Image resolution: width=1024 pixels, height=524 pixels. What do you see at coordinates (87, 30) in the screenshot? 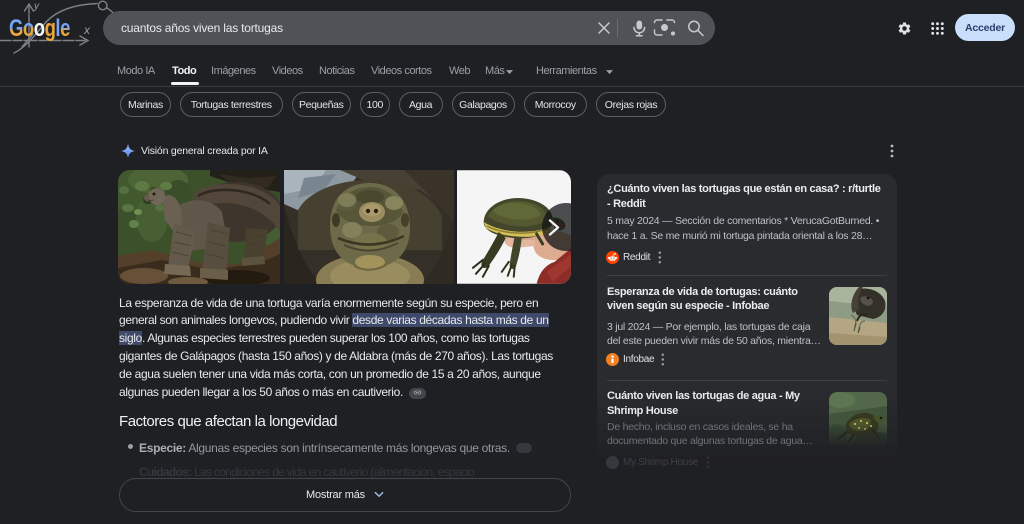
I see `svg-text: x` at bounding box center [87, 30].